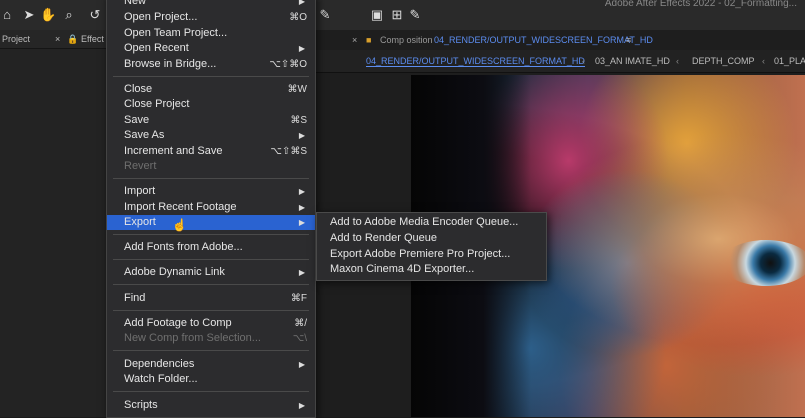  I want to click on menu-item-close-project: Close Project, so click(211, 104).